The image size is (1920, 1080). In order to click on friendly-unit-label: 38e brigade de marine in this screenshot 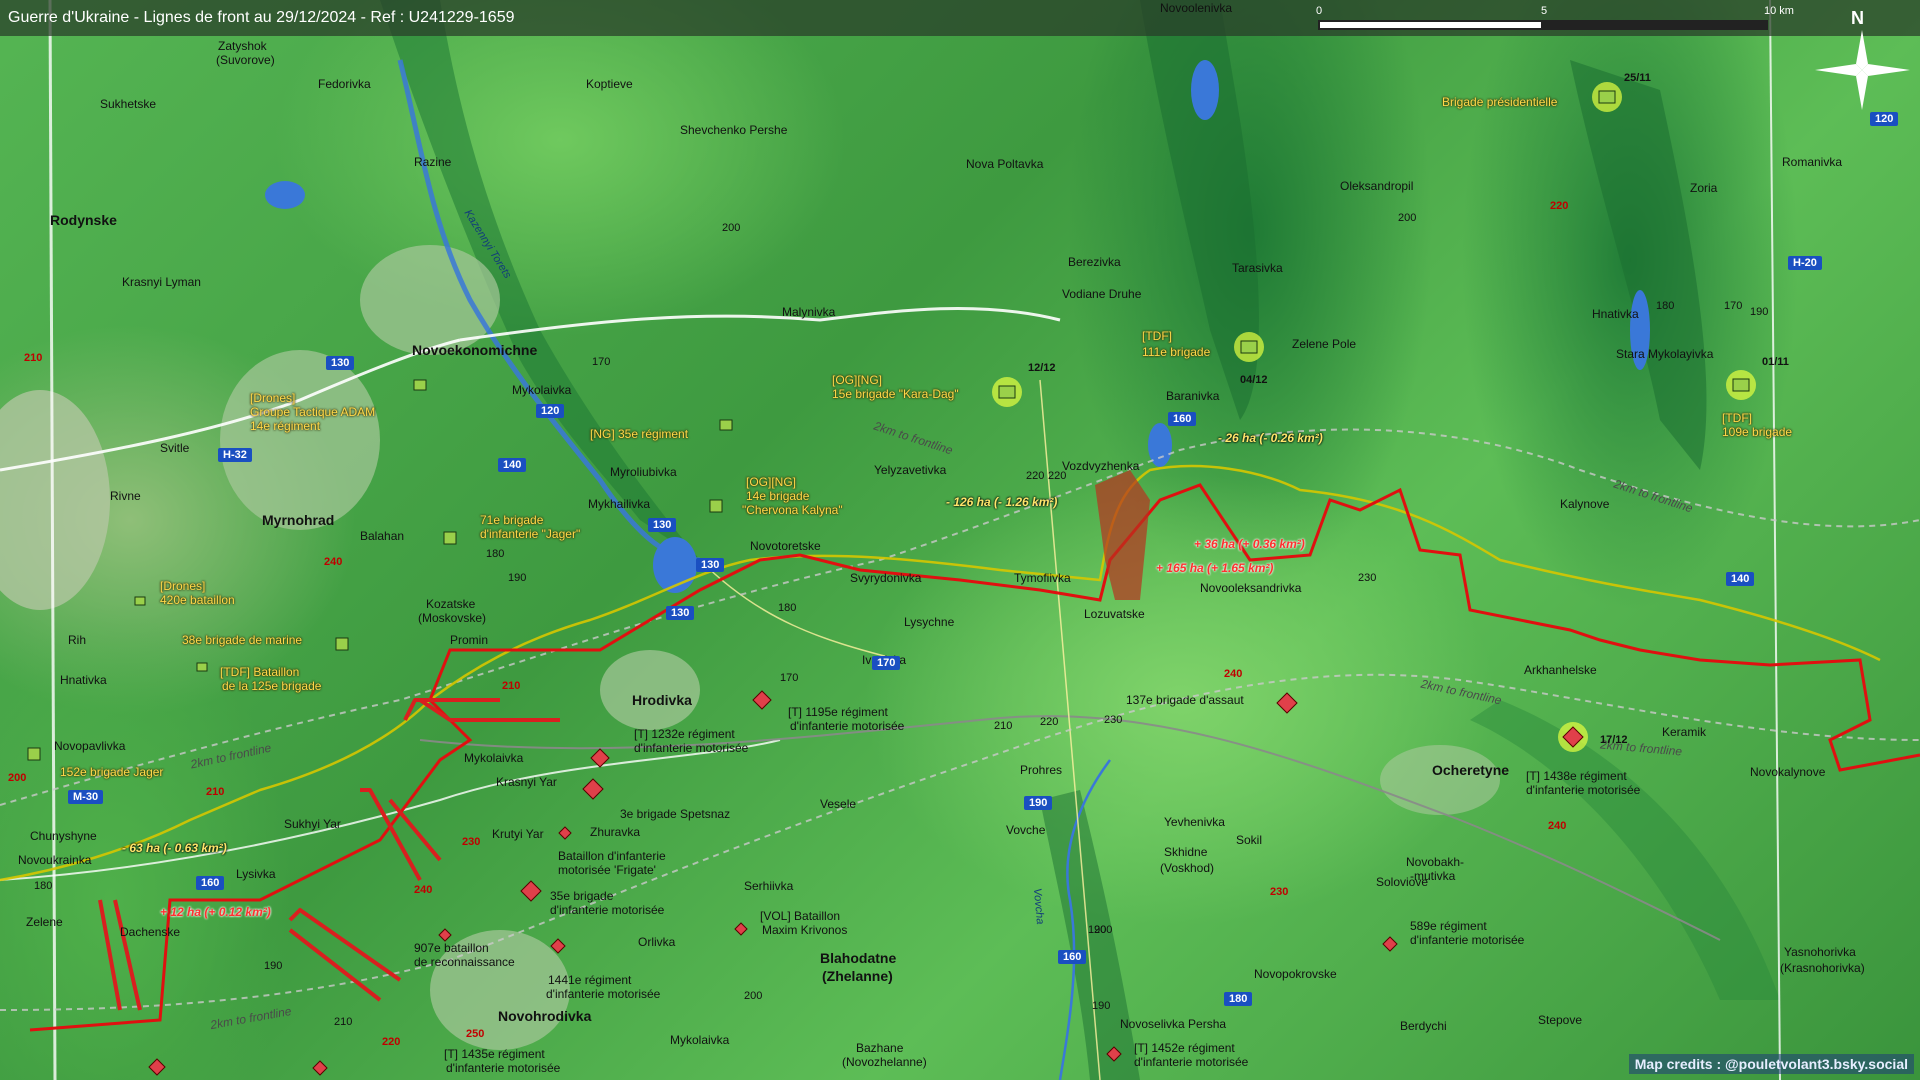, I will do `click(242, 640)`.